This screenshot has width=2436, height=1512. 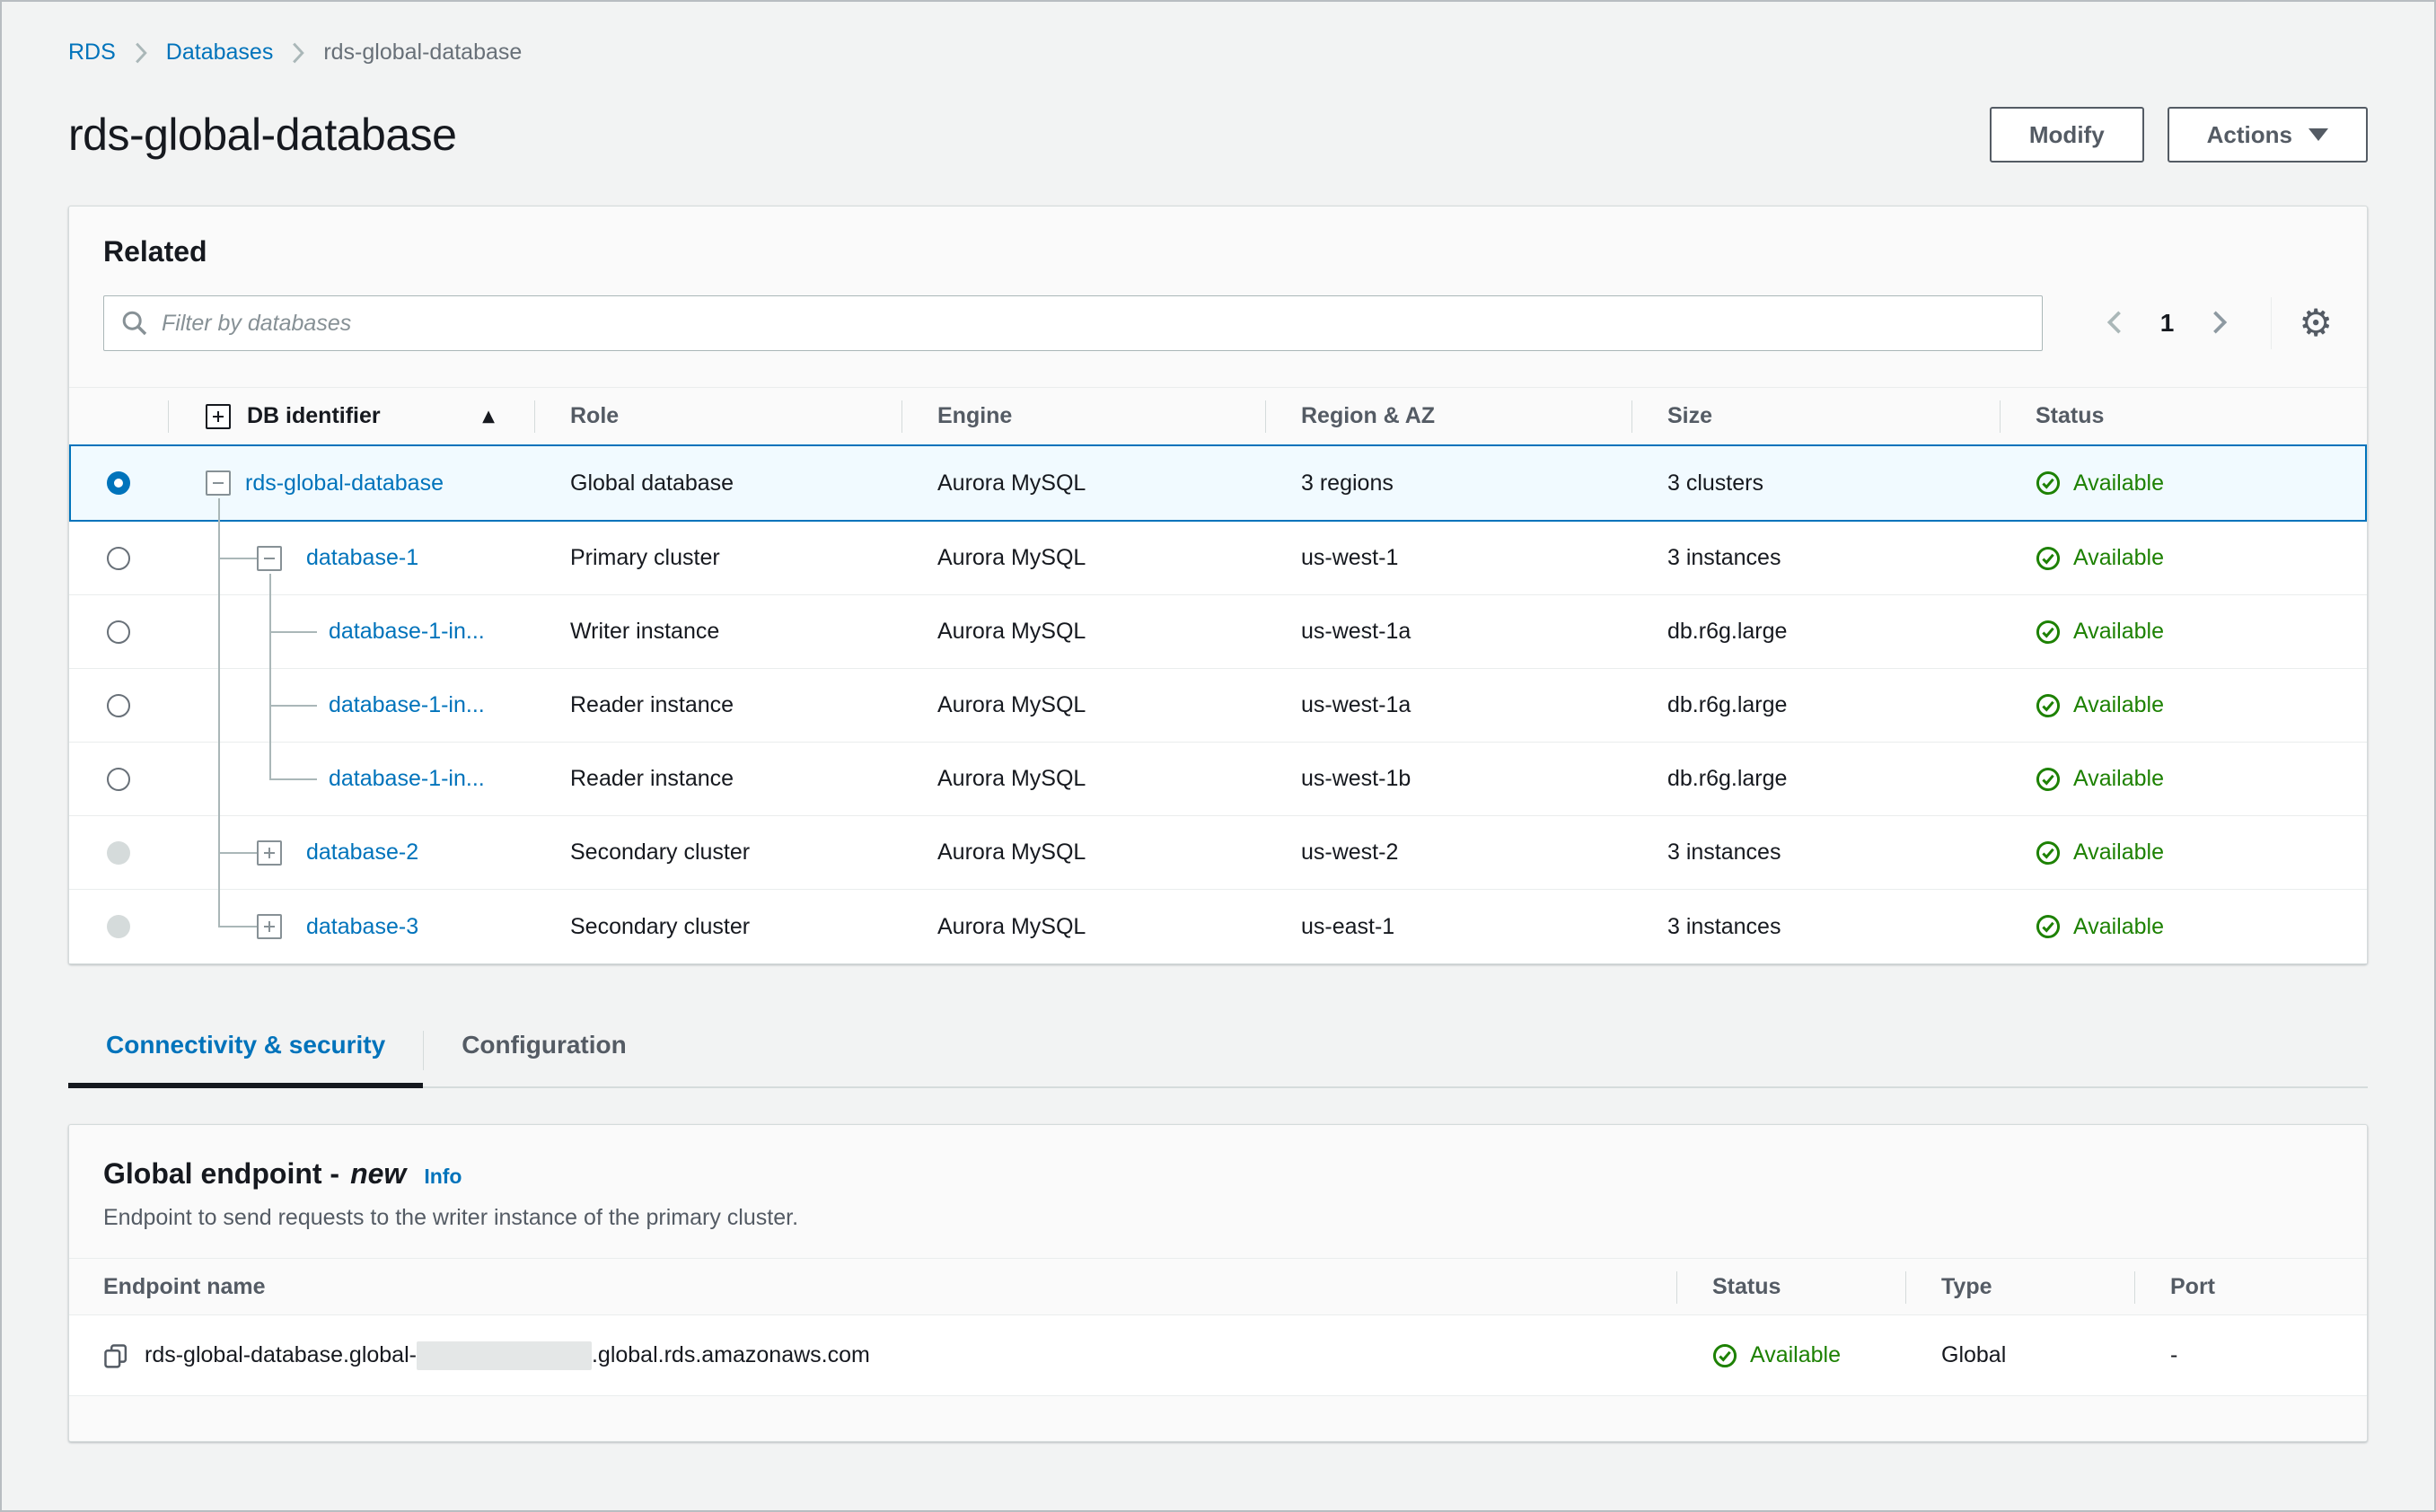 I want to click on column-header-endpoint-status: Status, so click(x=1790, y=1286).